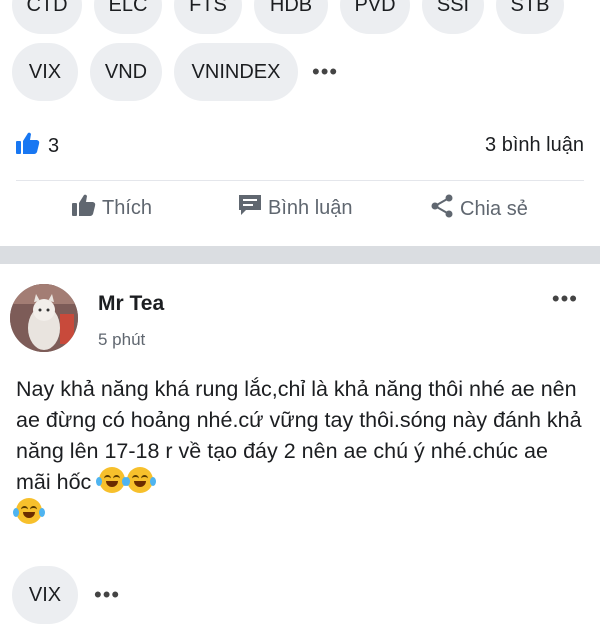 This screenshot has width=600, height=624. What do you see at coordinates (300, 148) in the screenshot?
I see `reaction-stats: 3 3 bình luận` at bounding box center [300, 148].